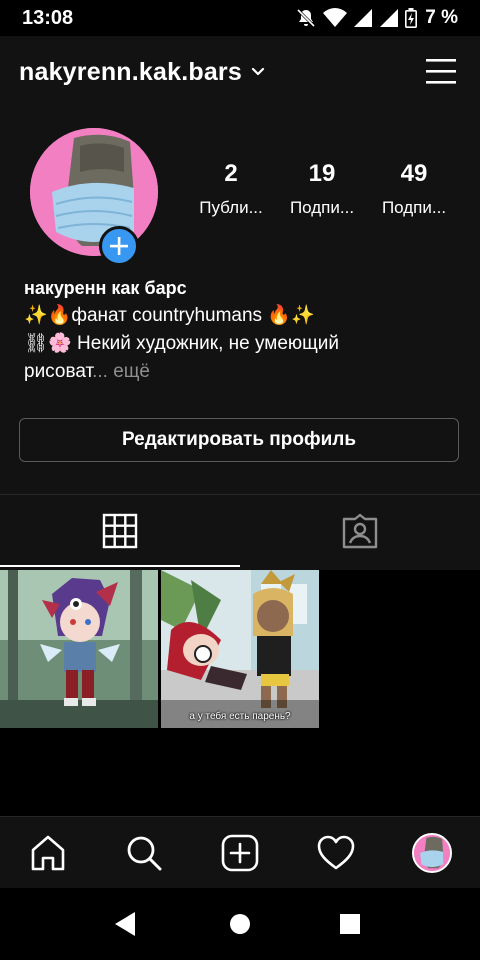  I want to click on chevron-down-icon, so click(258, 72).